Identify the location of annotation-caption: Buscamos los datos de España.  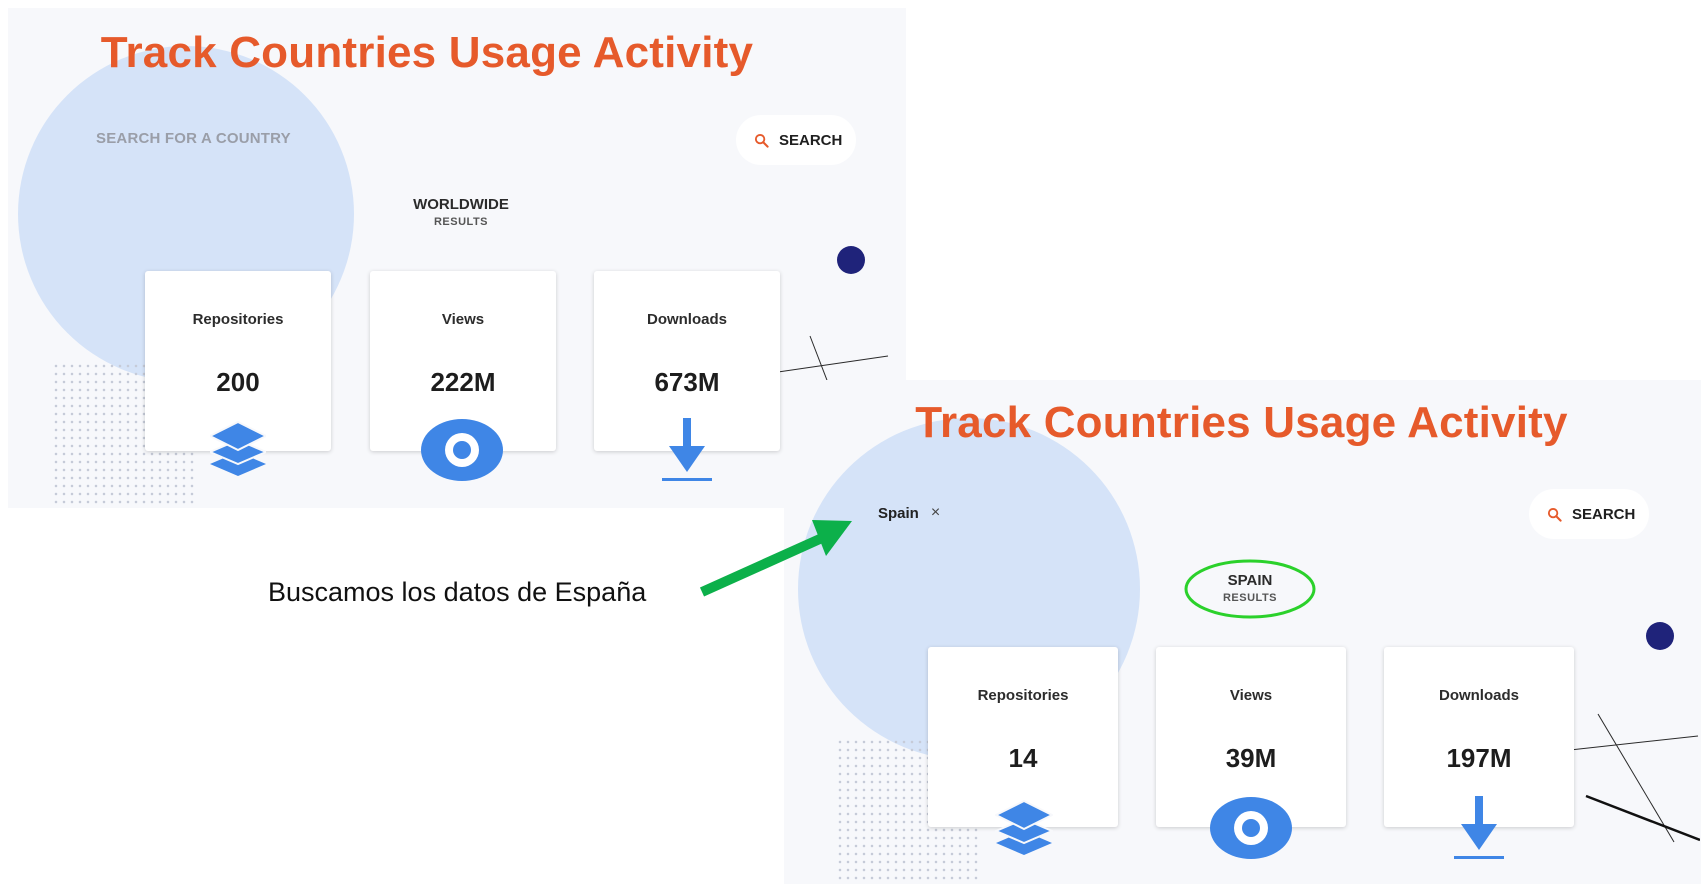
(457, 592).